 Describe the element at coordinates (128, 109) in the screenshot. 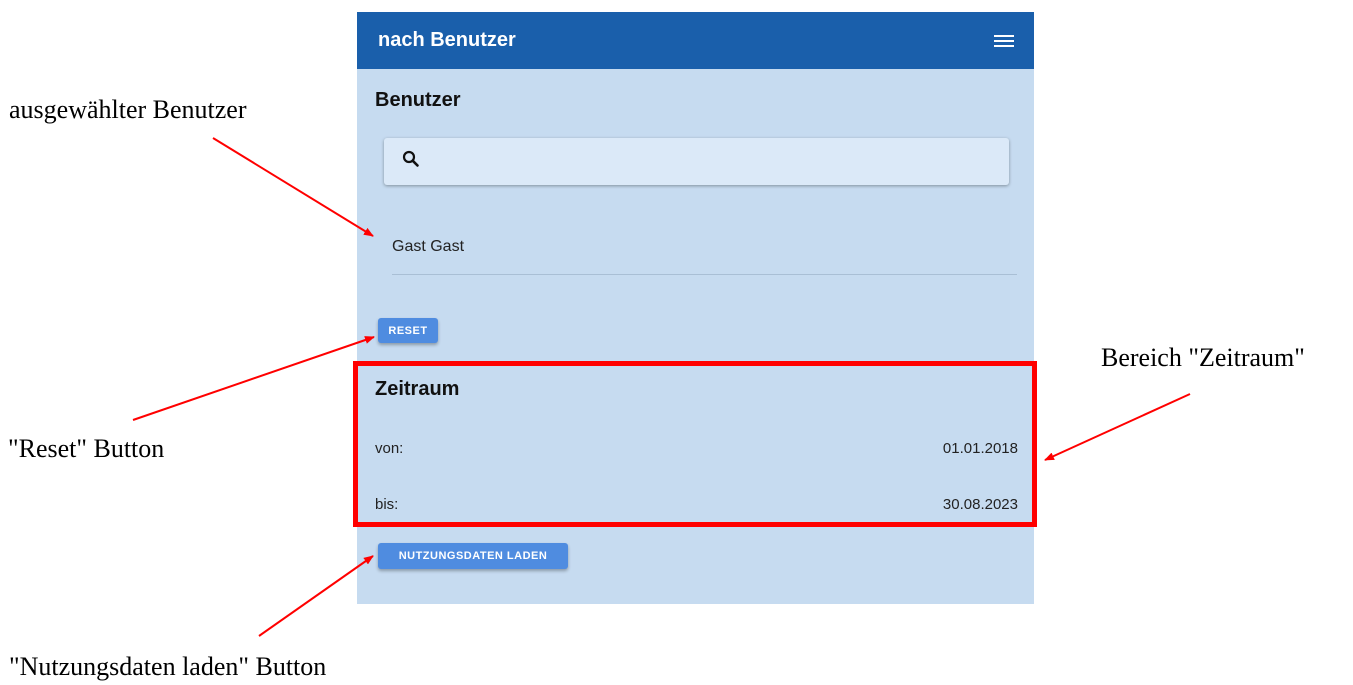

I see `annotation-selected-user: ausgewählter Benutzer` at that location.